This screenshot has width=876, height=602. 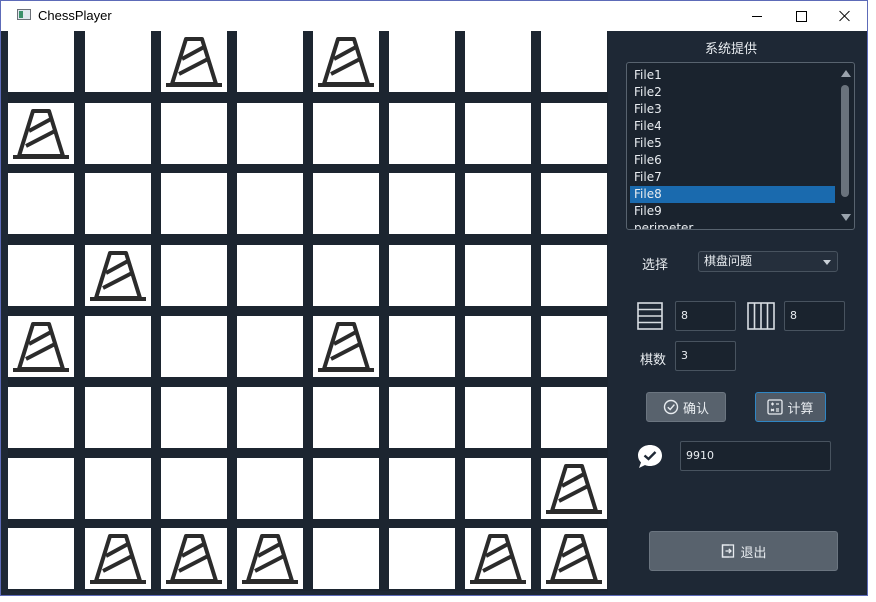 I want to click on minimize-button, so click(x=757, y=16).